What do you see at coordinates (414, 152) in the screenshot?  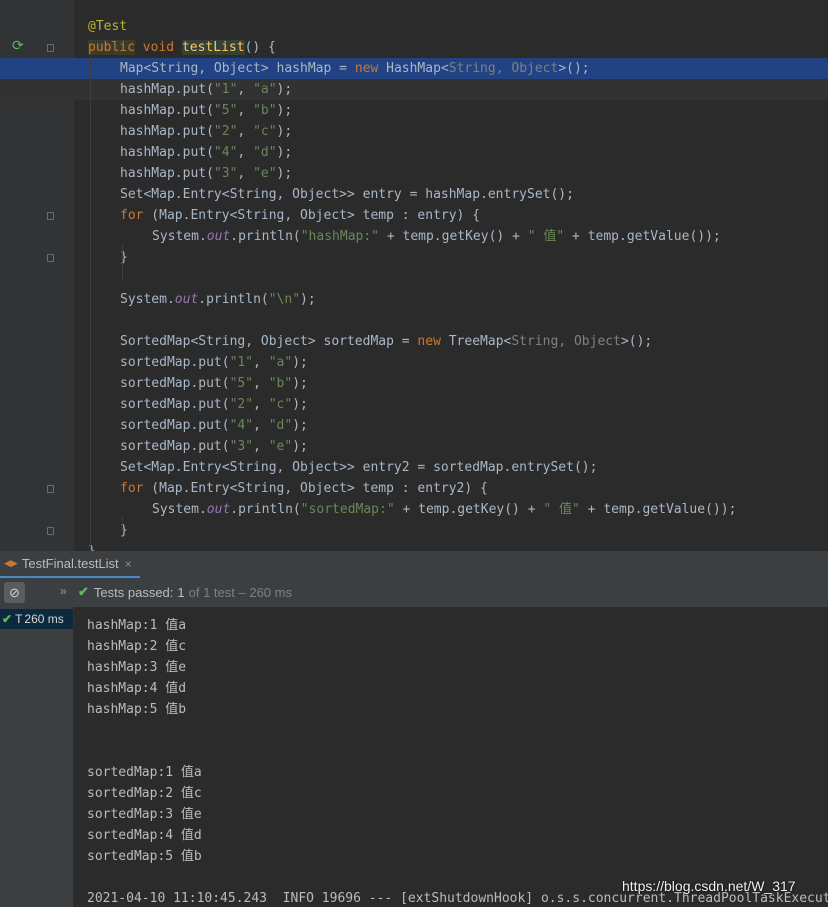 I see `code-line: hashMap.put("4", "d");` at bounding box center [414, 152].